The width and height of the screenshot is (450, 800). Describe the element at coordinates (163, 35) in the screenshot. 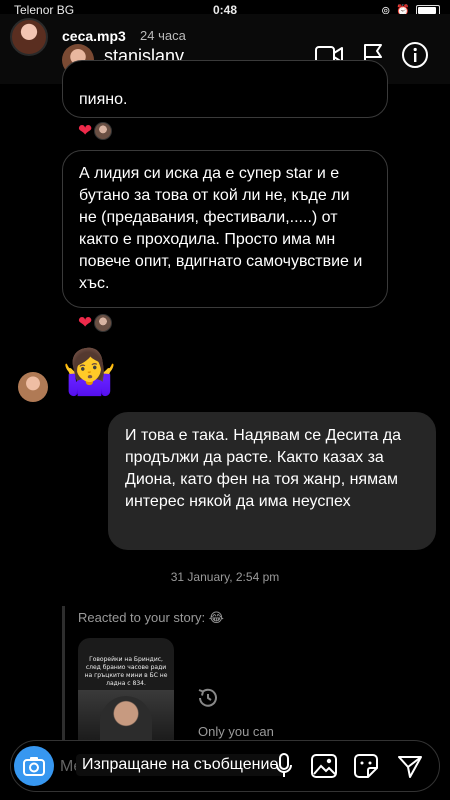

I see `story-age: 24 часа` at that location.